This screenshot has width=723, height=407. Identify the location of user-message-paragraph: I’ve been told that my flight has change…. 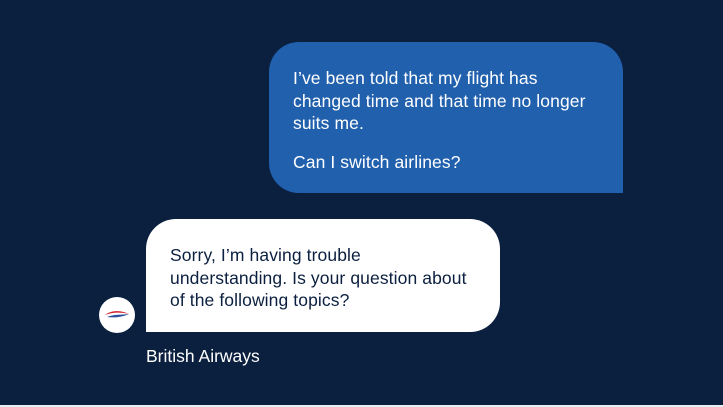
(439, 100).